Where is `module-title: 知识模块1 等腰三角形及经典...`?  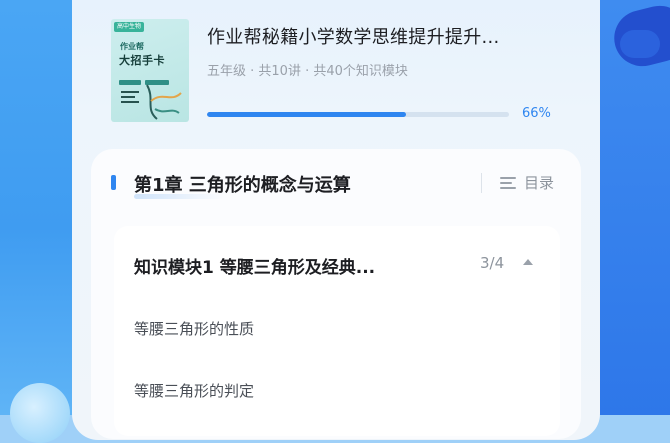
module-title: 知识模块1 等腰三角形及经典... is located at coordinates (254, 265).